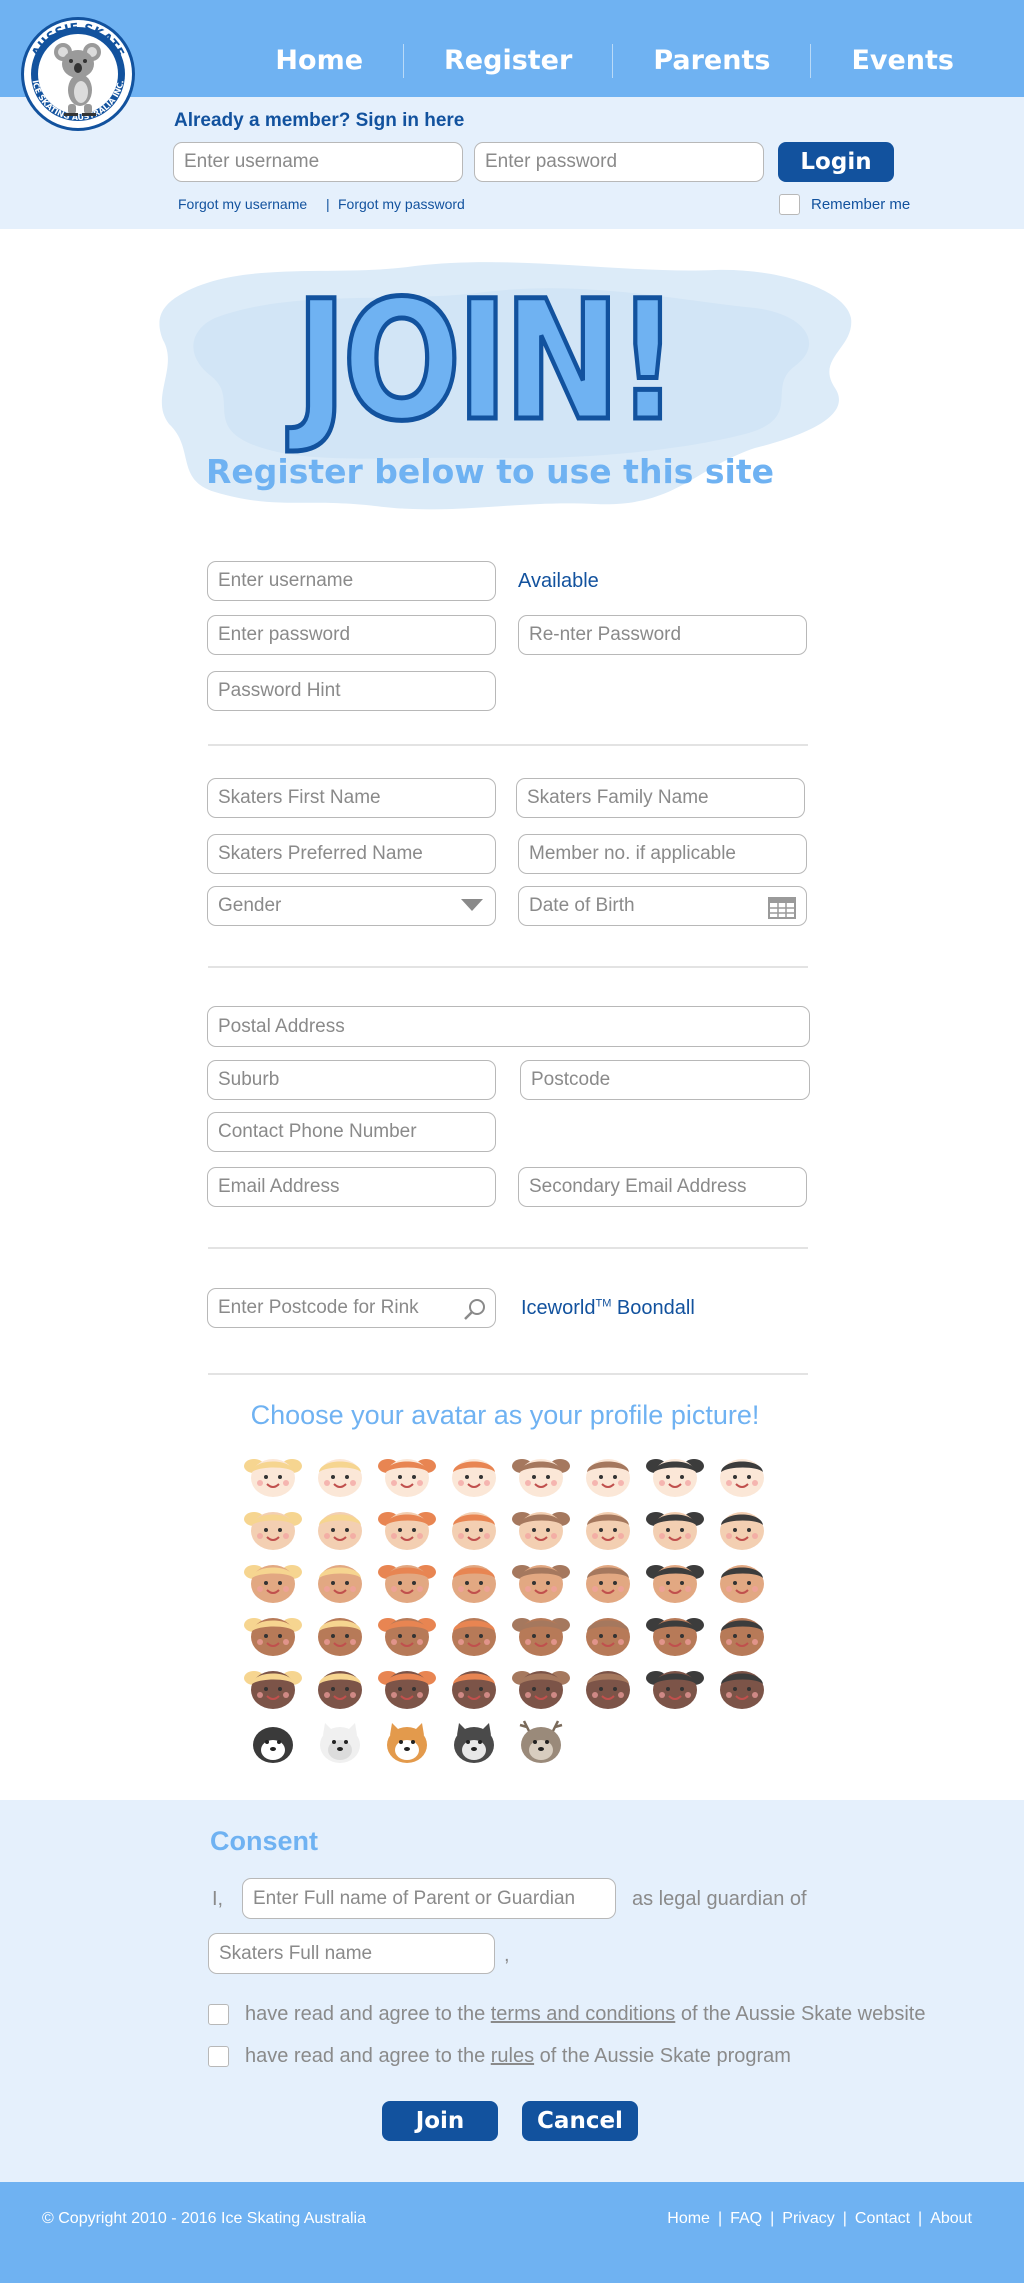 The height and width of the screenshot is (2283, 1024). Describe the element at coordinates (78, 76) in the screenshot. I see `aussie-skate-logo: AUSSIE SKATE ICE SKATING AUSTRALIA INC.` at that location.